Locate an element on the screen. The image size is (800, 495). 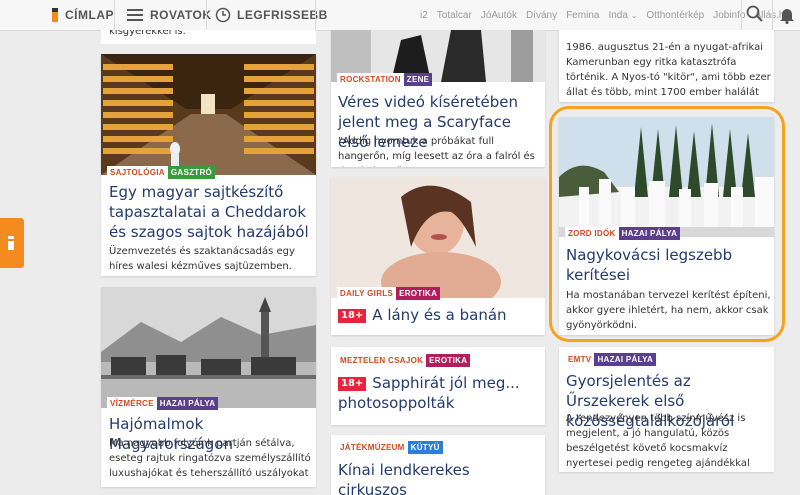
column-tag: VÍZMÉRCE is located at coordinates (132, 403).